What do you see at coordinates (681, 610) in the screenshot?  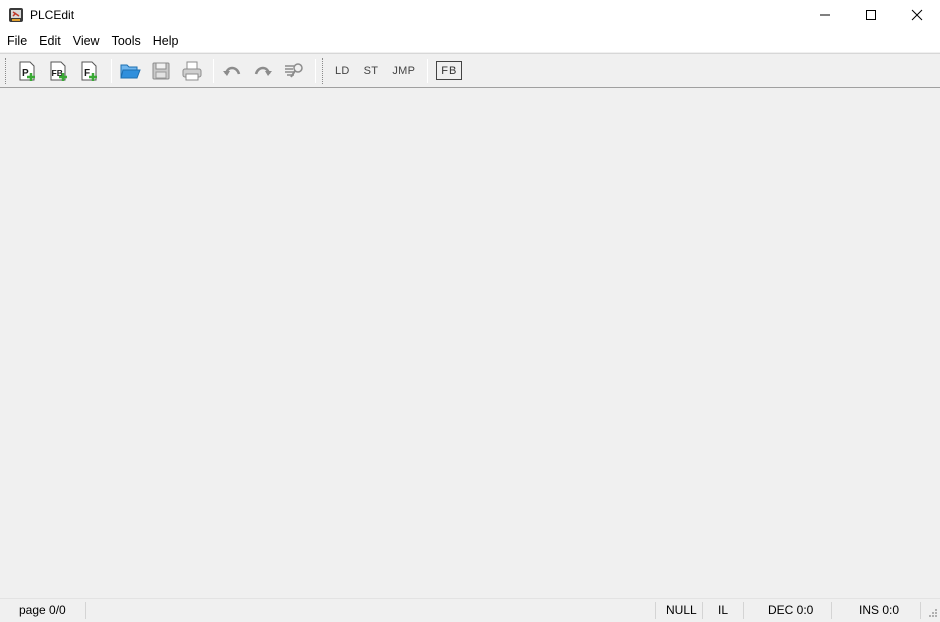 I see `status-null: NULL` at bounding box center [681, 610].